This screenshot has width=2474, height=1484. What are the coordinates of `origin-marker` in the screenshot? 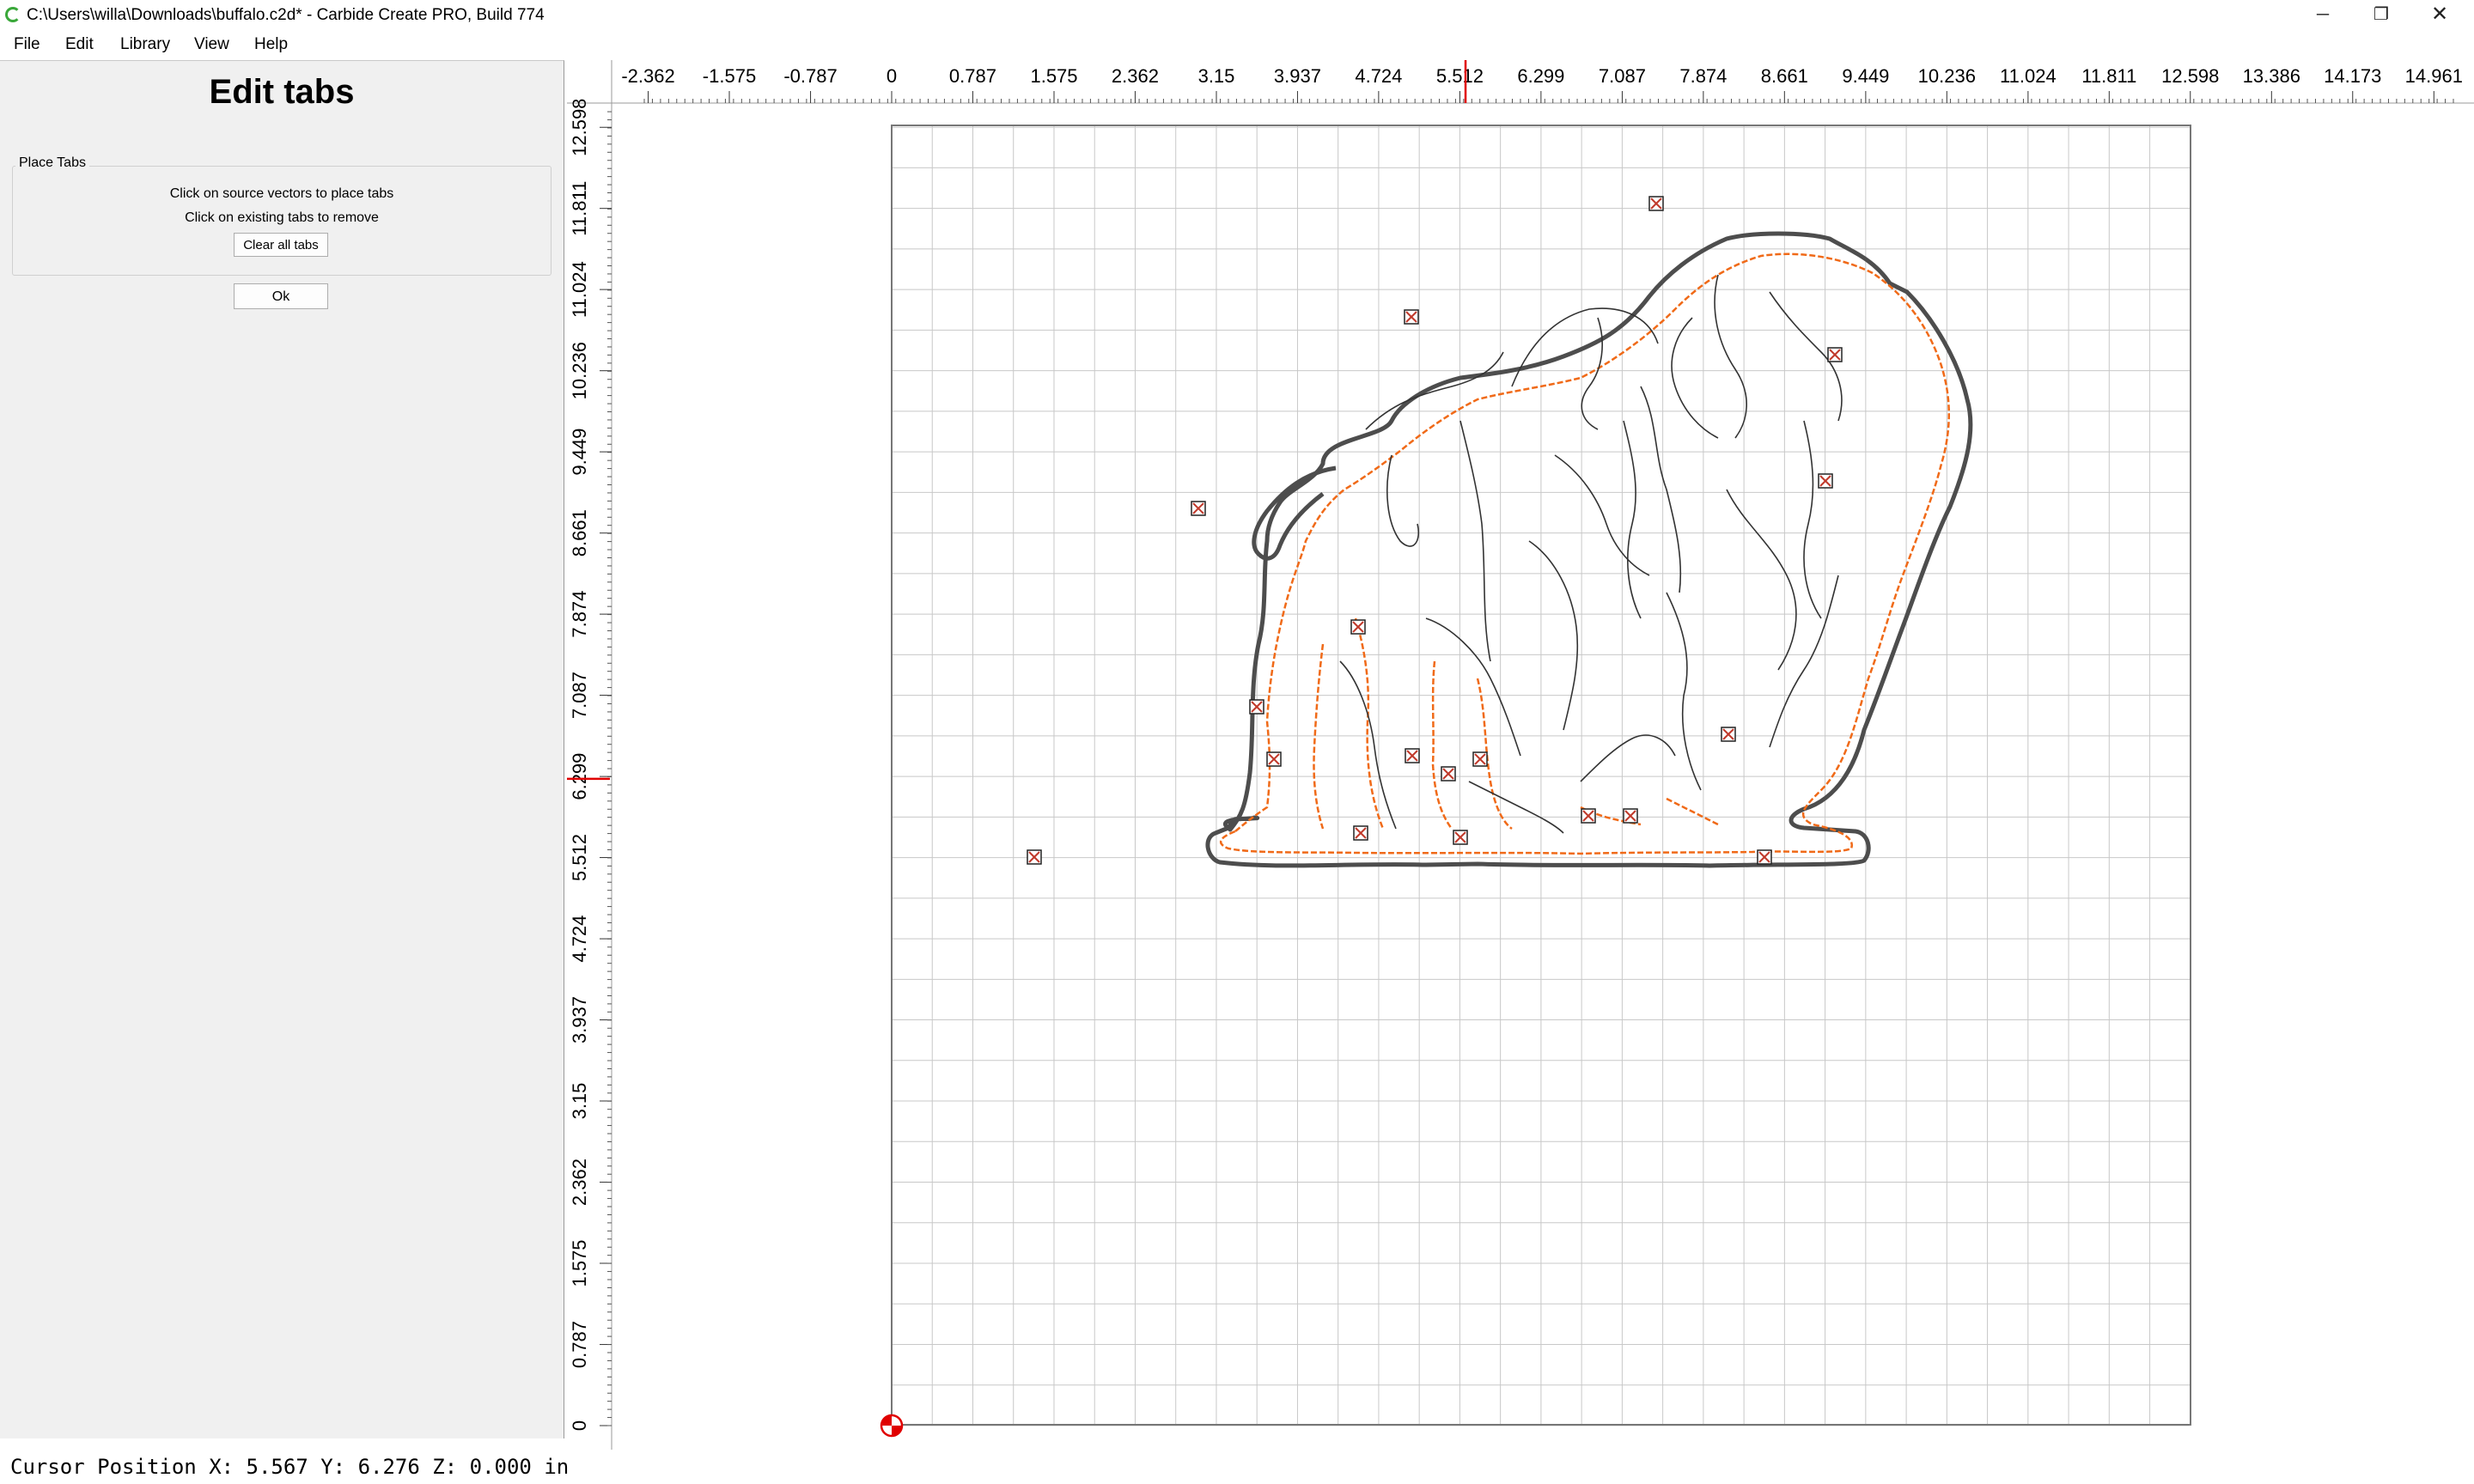 It's located at (892, 1426).